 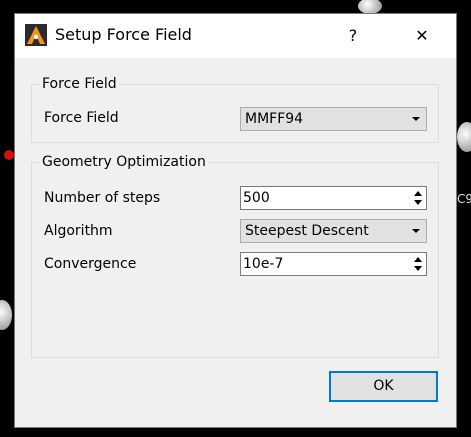 What do you see at coordinates (333, 119) in the screenshot?
I see `force-field-select: MMFF94` at bounding box center [333, 119].